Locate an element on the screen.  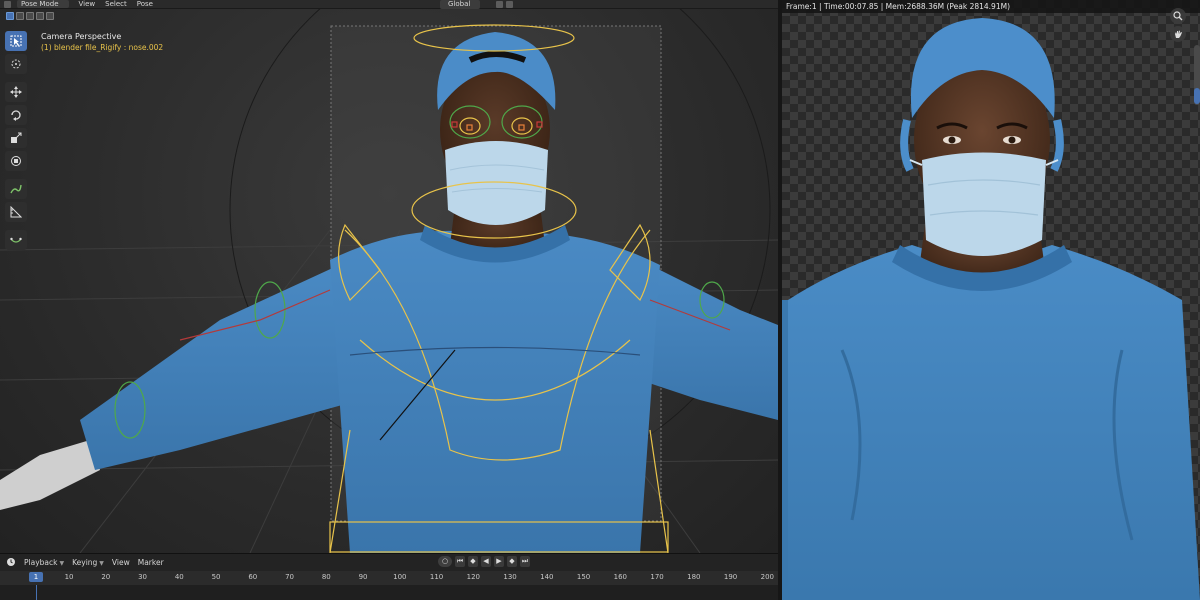
tool-relax is located at coordinates (16, 240).